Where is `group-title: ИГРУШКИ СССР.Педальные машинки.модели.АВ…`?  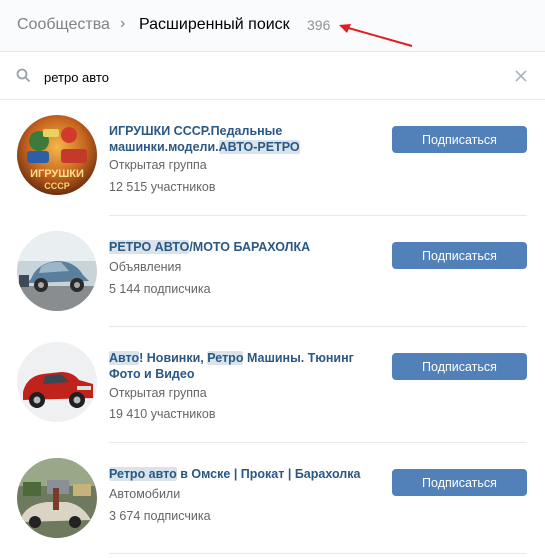 group-title: ИГРУШКИ СССР.Педальные машинки.модели.АВ… is located at coordinates (241, 139).